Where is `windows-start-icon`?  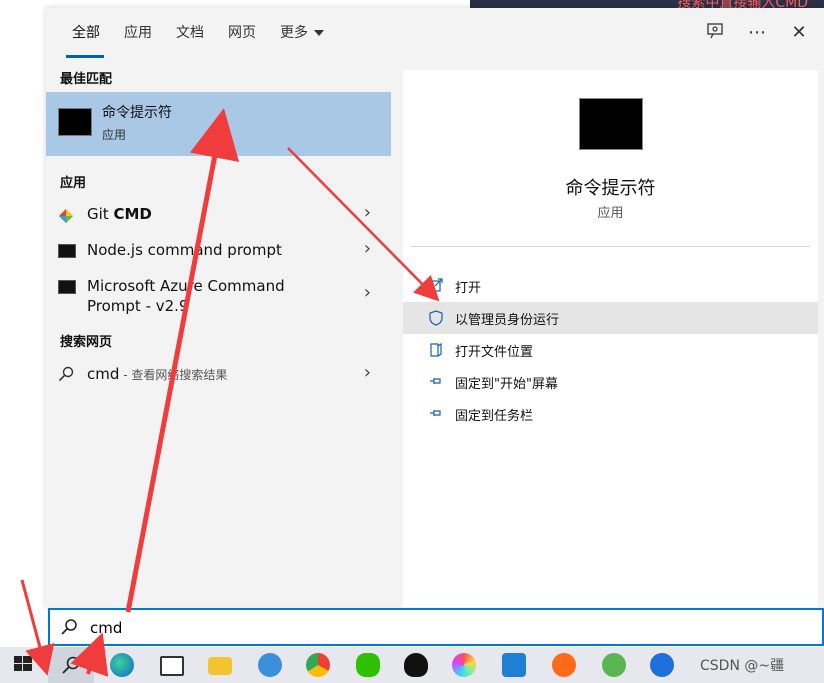
windows-start-icon is located at coordinates (24, 665).